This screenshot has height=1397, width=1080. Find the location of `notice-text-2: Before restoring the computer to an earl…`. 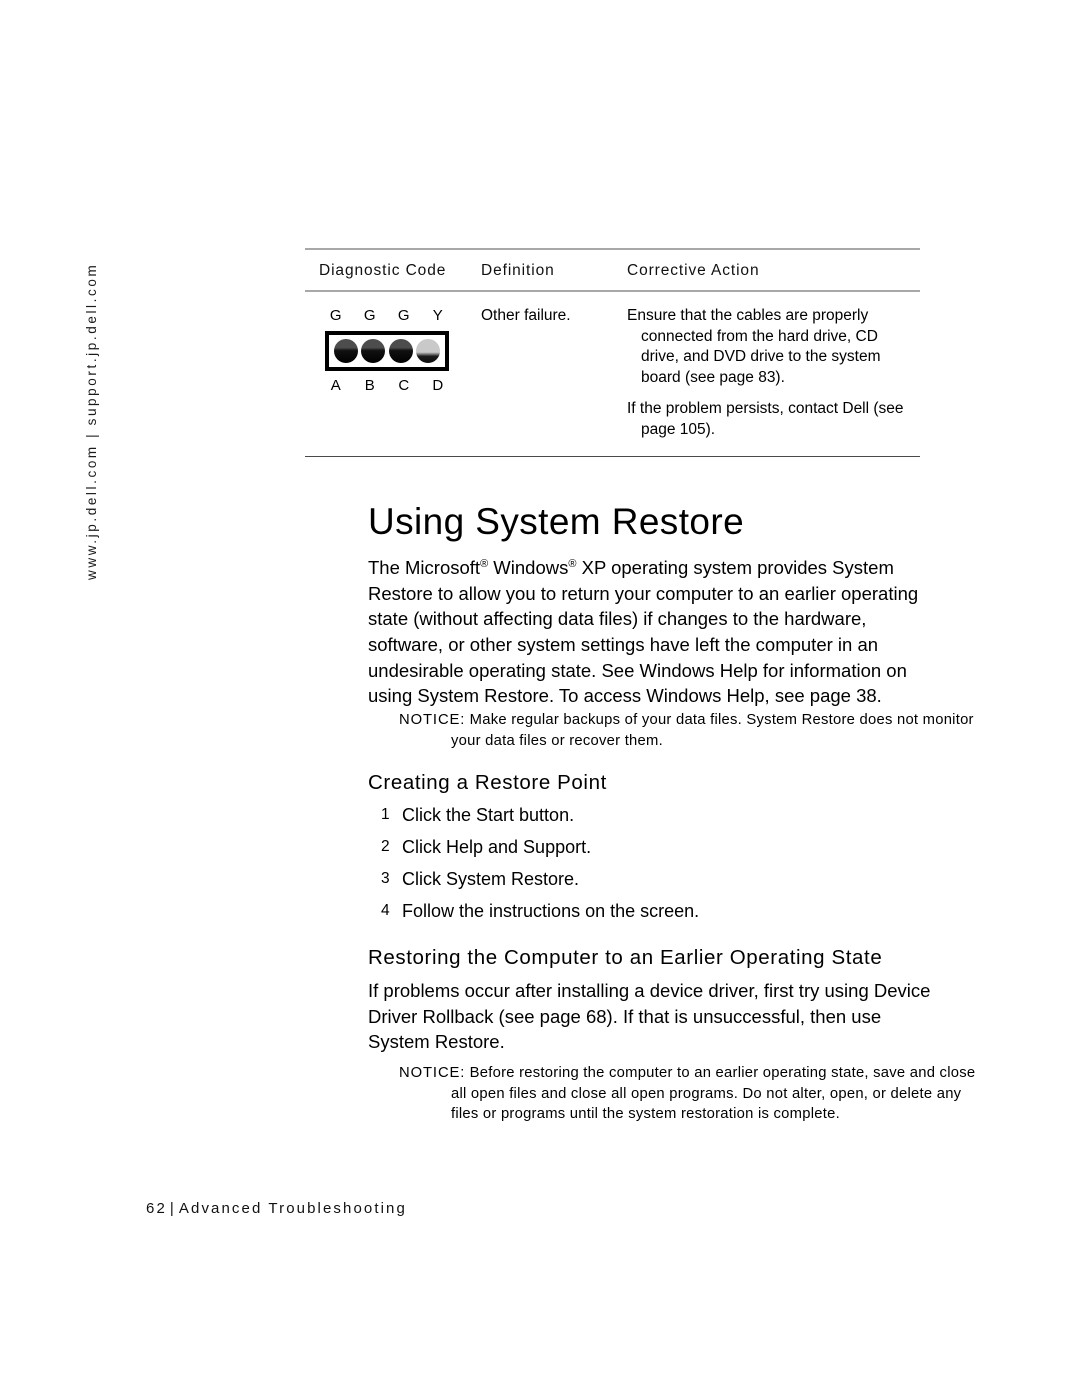

notice-text-2: Before restoring the computer to an earl… is located at coordinates (713, 1093).